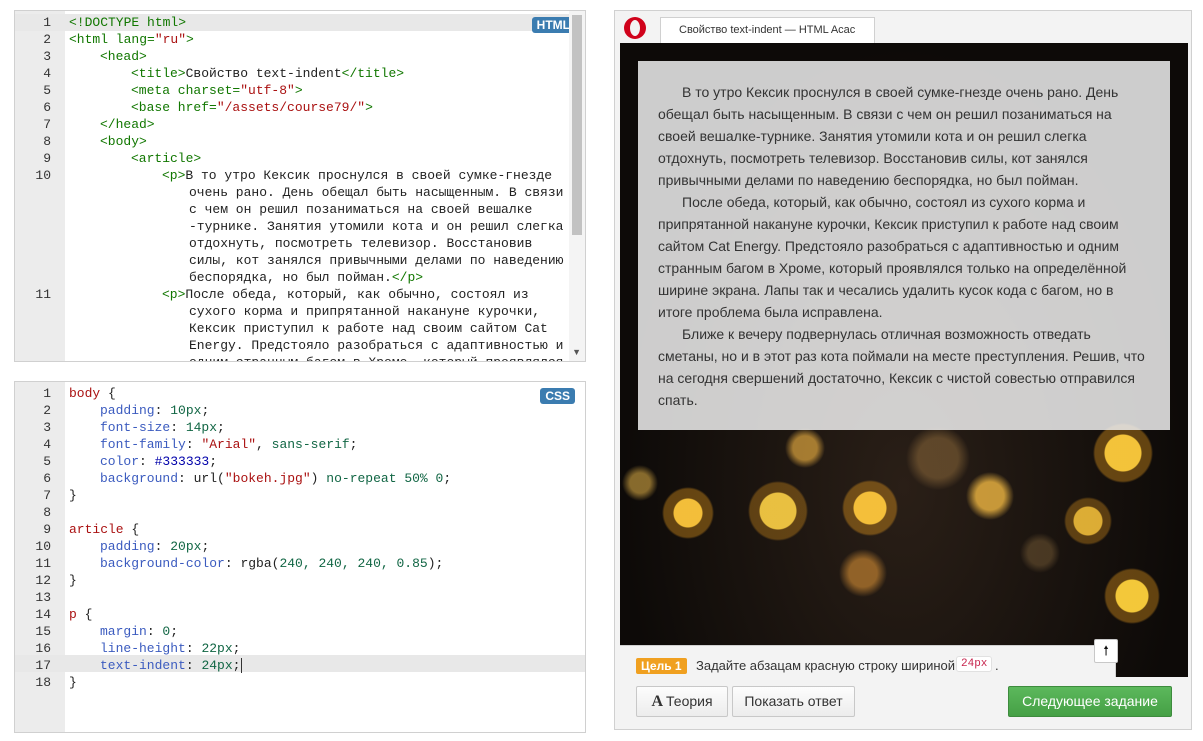 The height and width of the screenshot is (741, 1203). What do you see at coordinates (123, 631) in the screenshot?
I see `code-token: margin` at bounding box center [123, 631].